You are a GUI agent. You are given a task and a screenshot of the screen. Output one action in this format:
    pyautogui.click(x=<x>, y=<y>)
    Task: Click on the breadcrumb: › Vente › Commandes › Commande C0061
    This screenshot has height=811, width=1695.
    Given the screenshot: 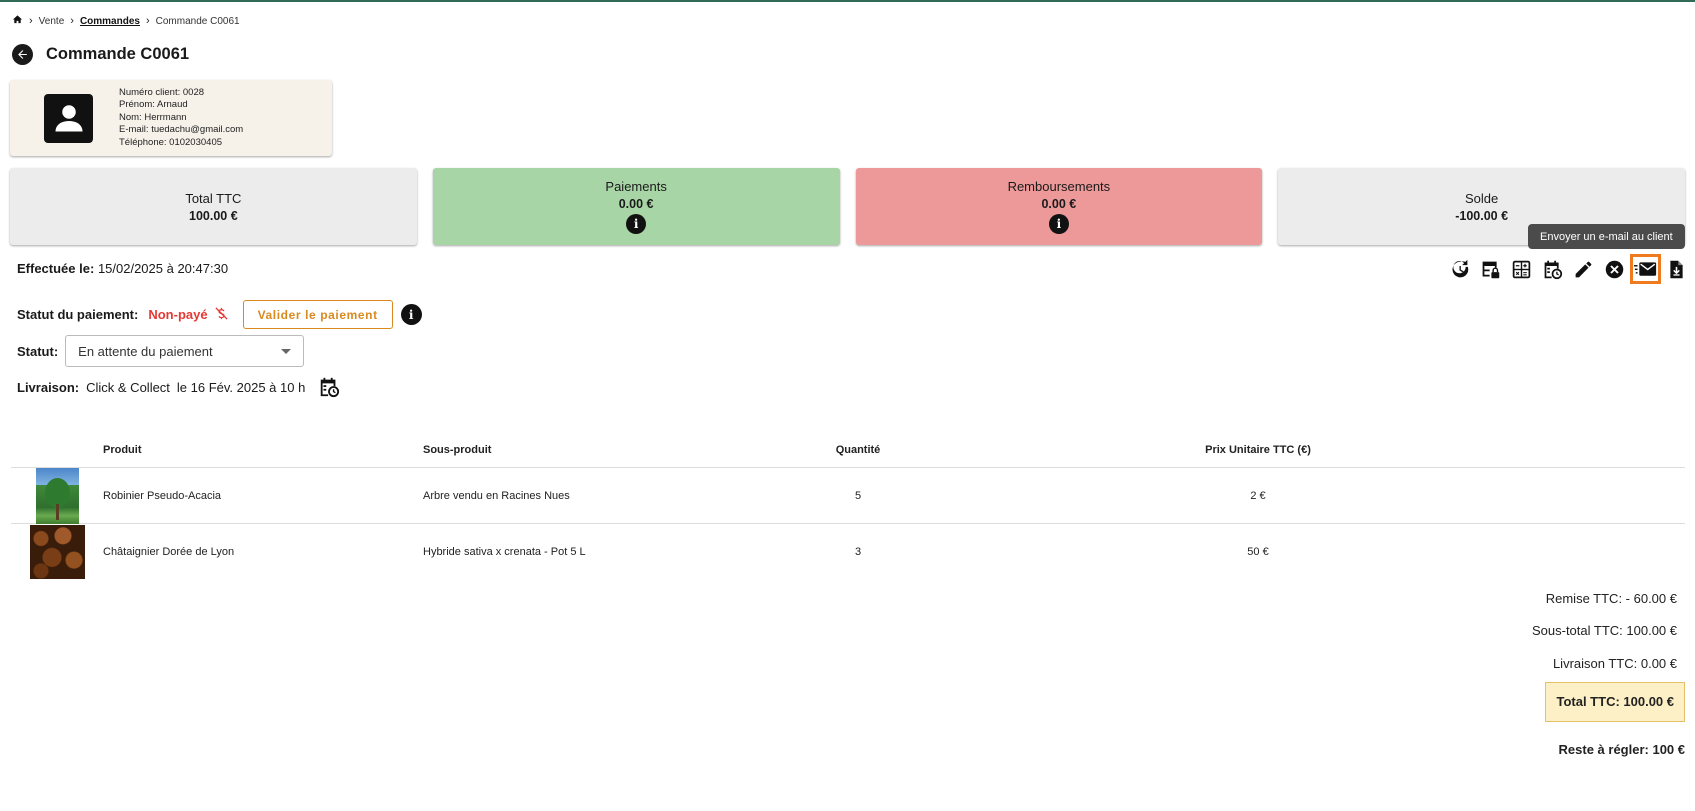 What is the action you would take?
    pyautogui.click(x=126, y=21)
    